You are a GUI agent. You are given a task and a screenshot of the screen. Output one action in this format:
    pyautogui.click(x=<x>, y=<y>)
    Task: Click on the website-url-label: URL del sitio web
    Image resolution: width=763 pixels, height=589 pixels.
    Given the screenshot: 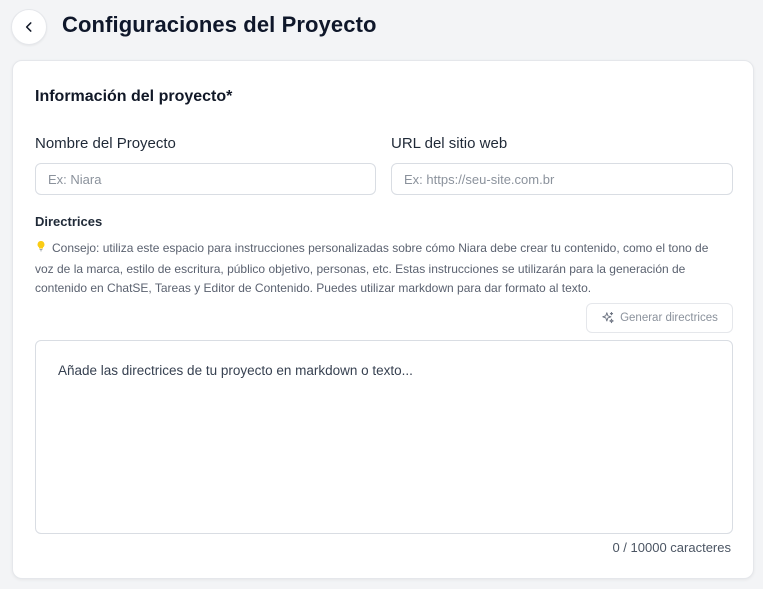 What is the action you would take?
    pyautogui.click(x=449, y=143)
    